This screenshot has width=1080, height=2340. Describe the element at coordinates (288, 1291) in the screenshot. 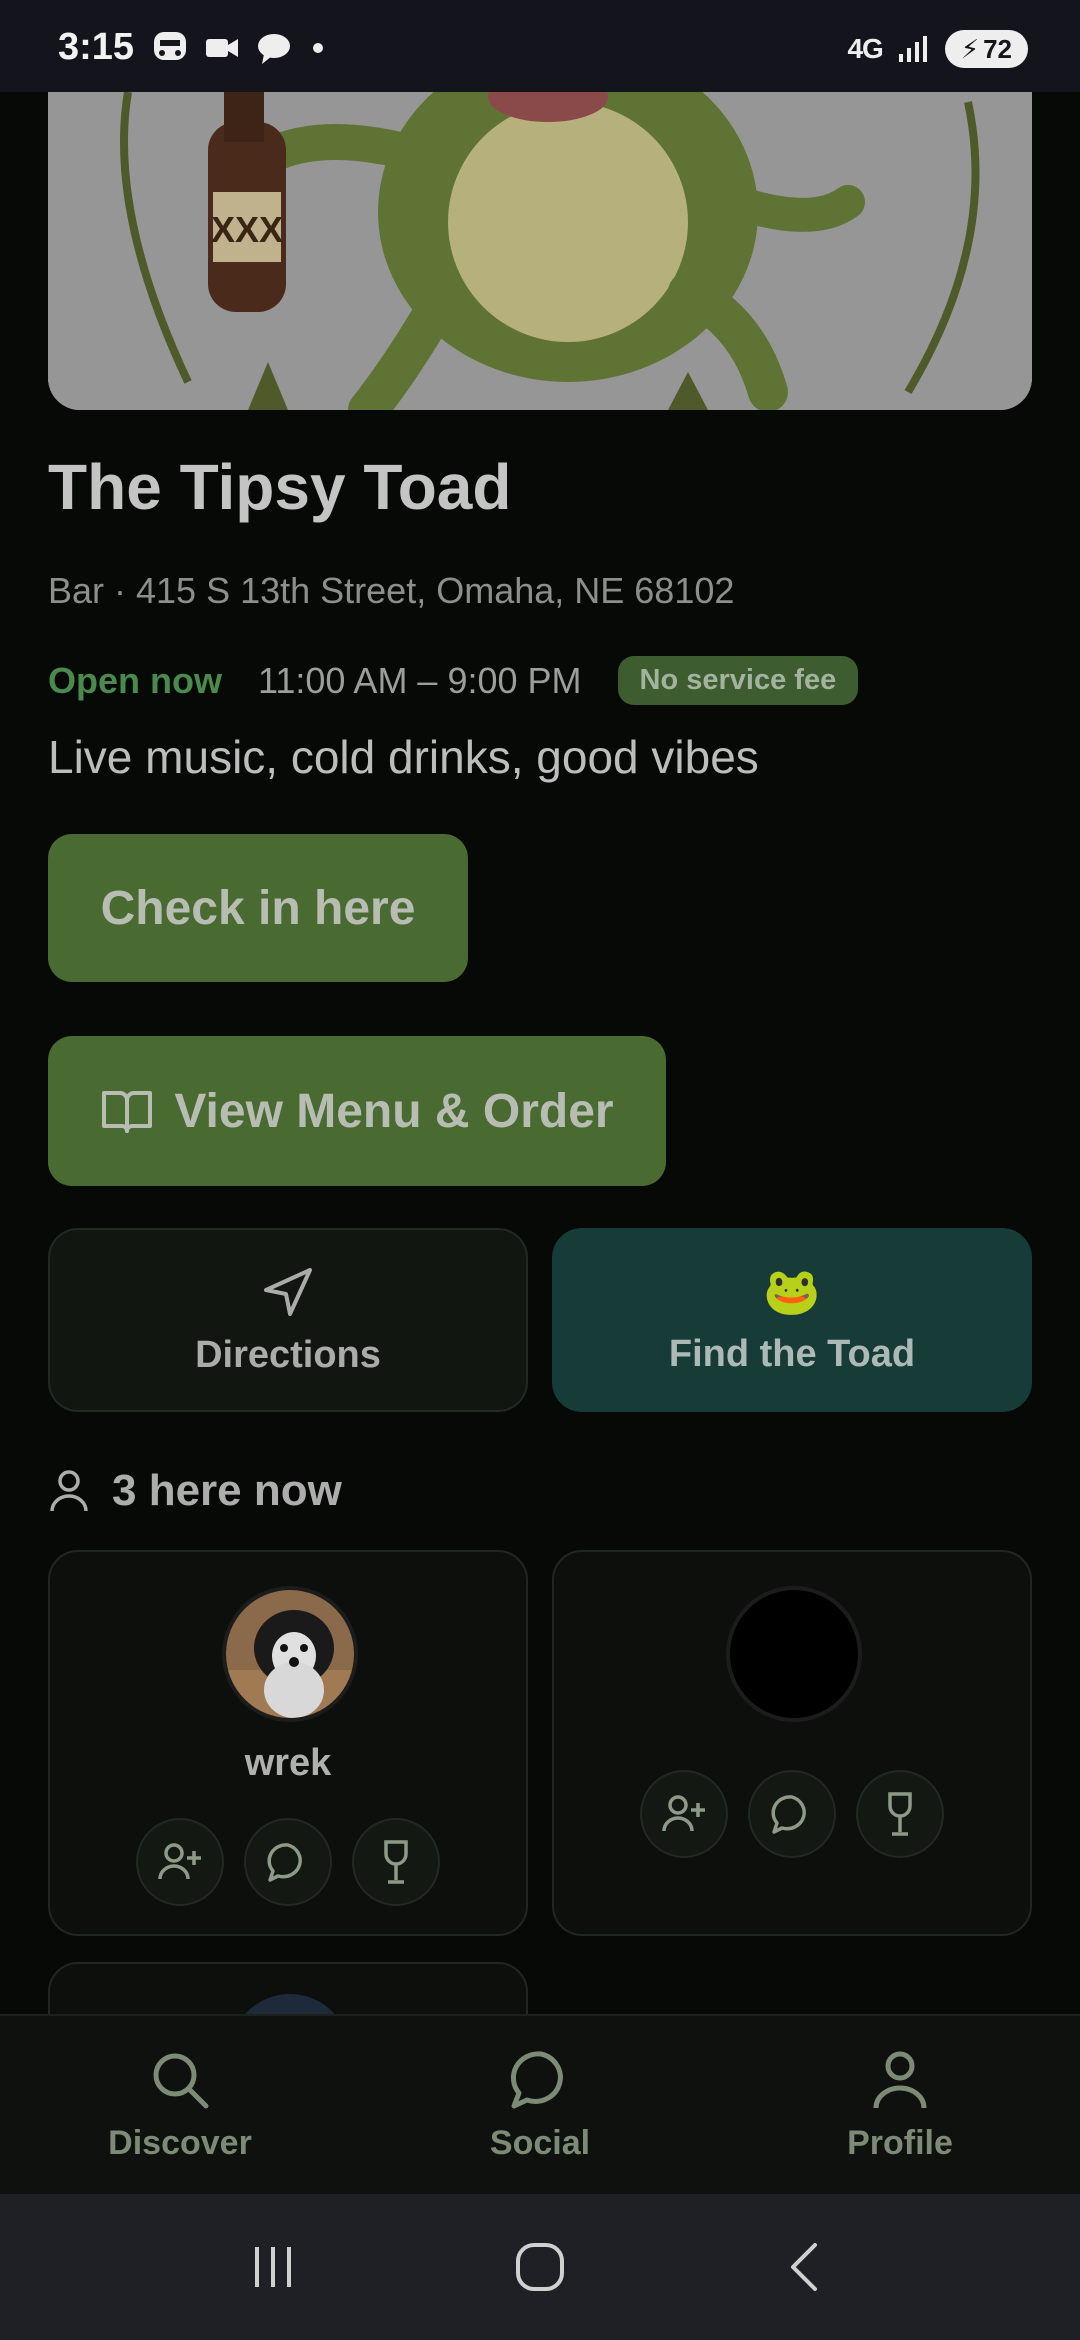

I see `navigation-arrow-icon` at that location.